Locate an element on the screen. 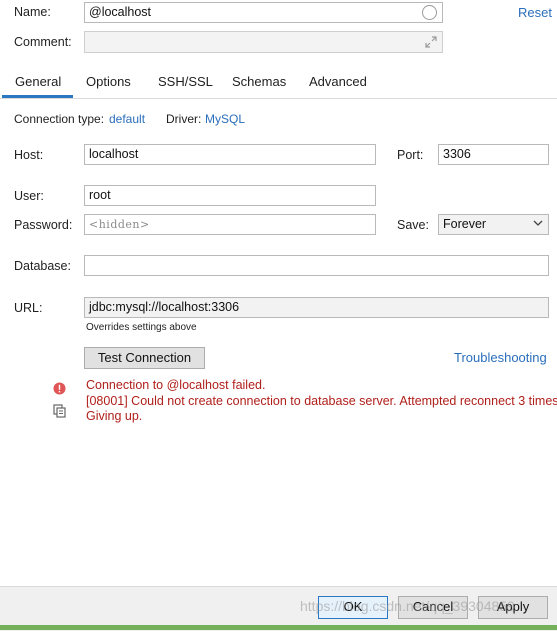 This screenshot has height=631, width=557. database-input is located at coordinates (316, 265).